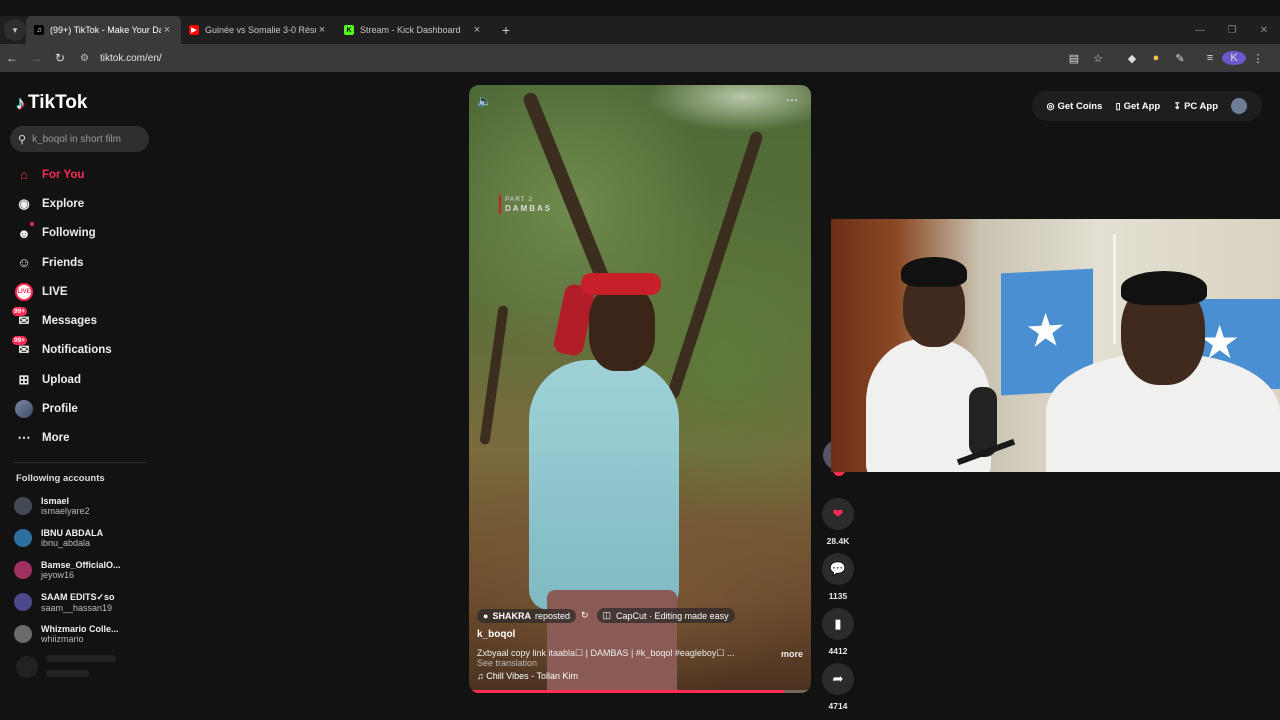  What do you see at coordinates (83, 350) in the screenshot?
I see `sidebar-item-notifications: ✉ 99+ Notifications` at bounding box center [83, 350].